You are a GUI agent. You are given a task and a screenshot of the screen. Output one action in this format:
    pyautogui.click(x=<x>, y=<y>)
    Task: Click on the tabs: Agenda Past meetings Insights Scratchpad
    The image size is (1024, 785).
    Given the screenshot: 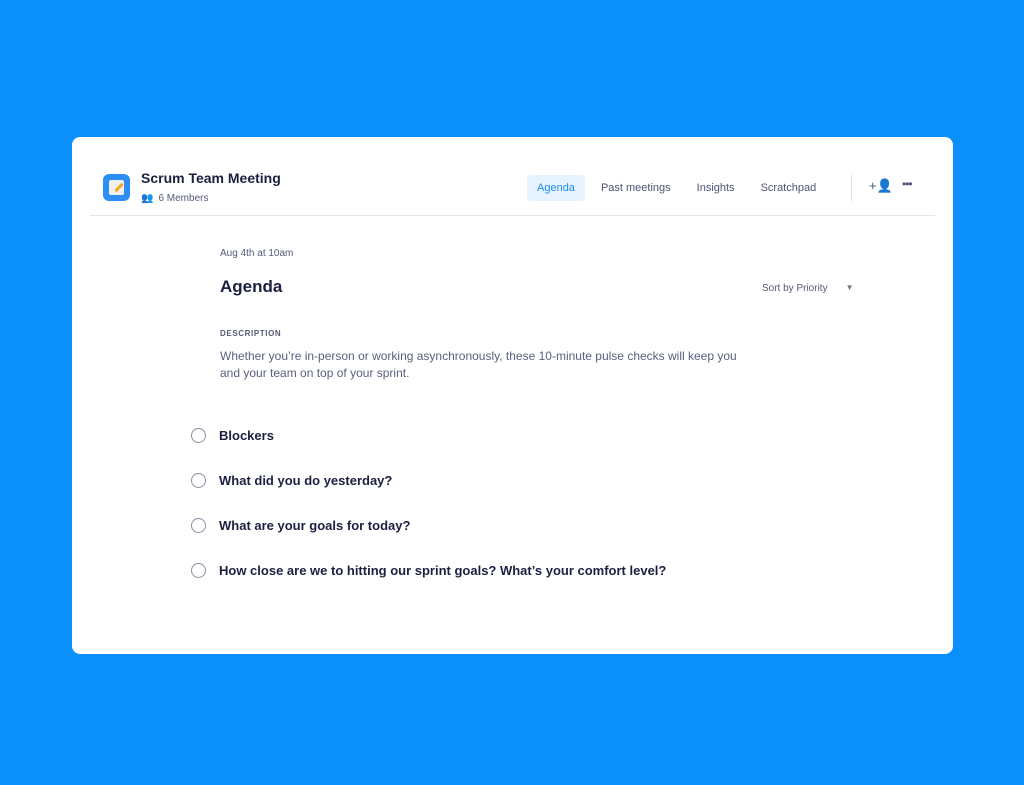 What is the action you would take?
    pyautogui.click(x=679, y=188)
    